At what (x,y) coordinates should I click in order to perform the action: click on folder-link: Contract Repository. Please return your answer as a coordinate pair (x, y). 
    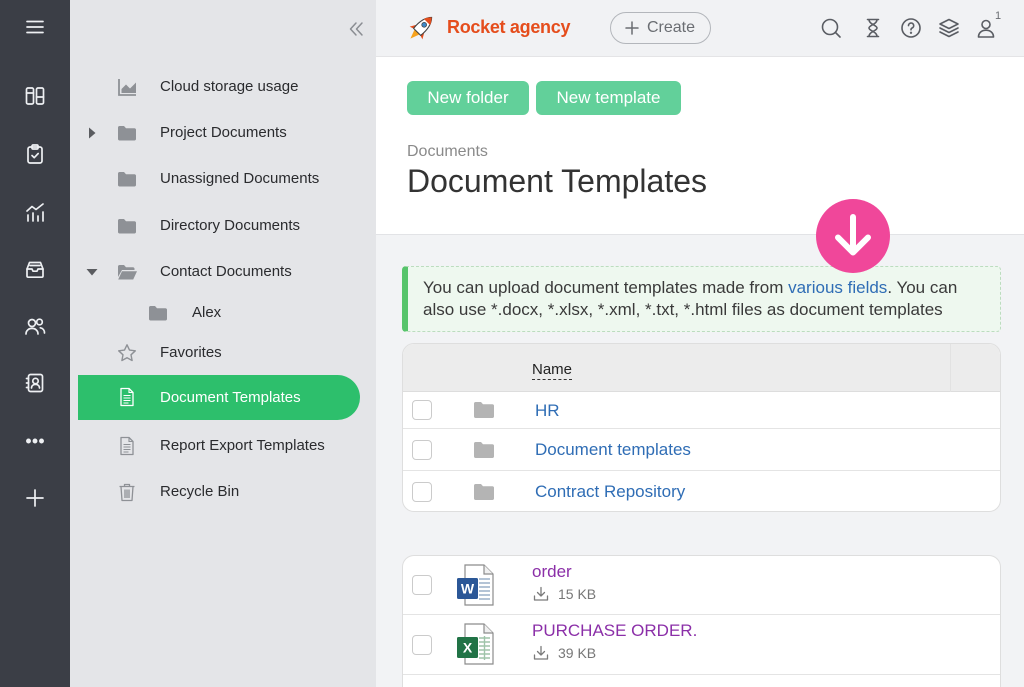
    Looking at the image, I should click on (610, 491).